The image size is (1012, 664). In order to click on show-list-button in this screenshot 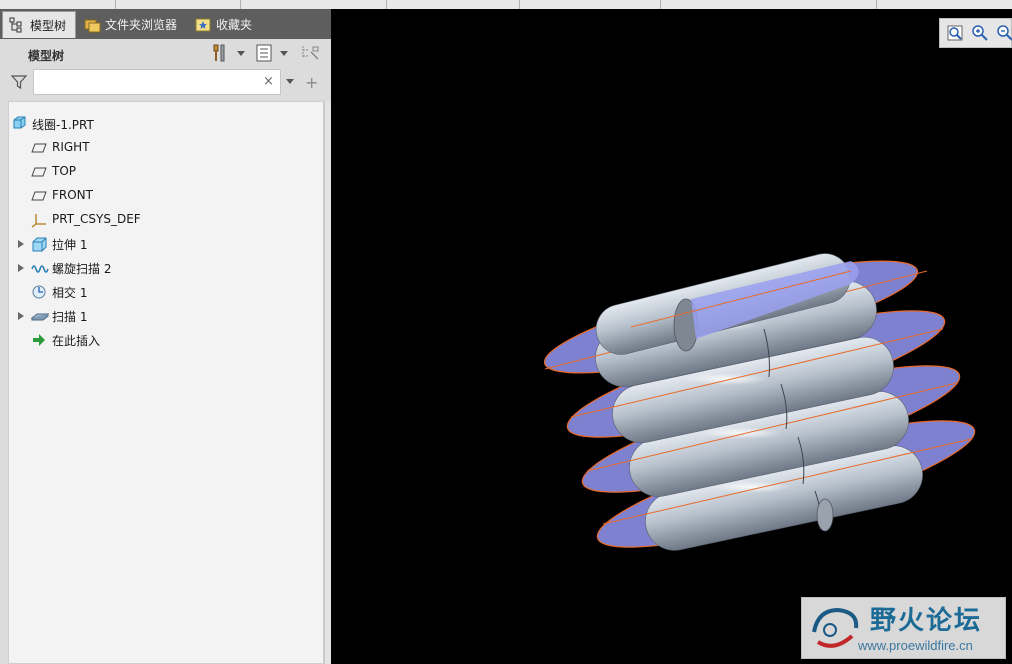, I will do `click(264, 54)`.